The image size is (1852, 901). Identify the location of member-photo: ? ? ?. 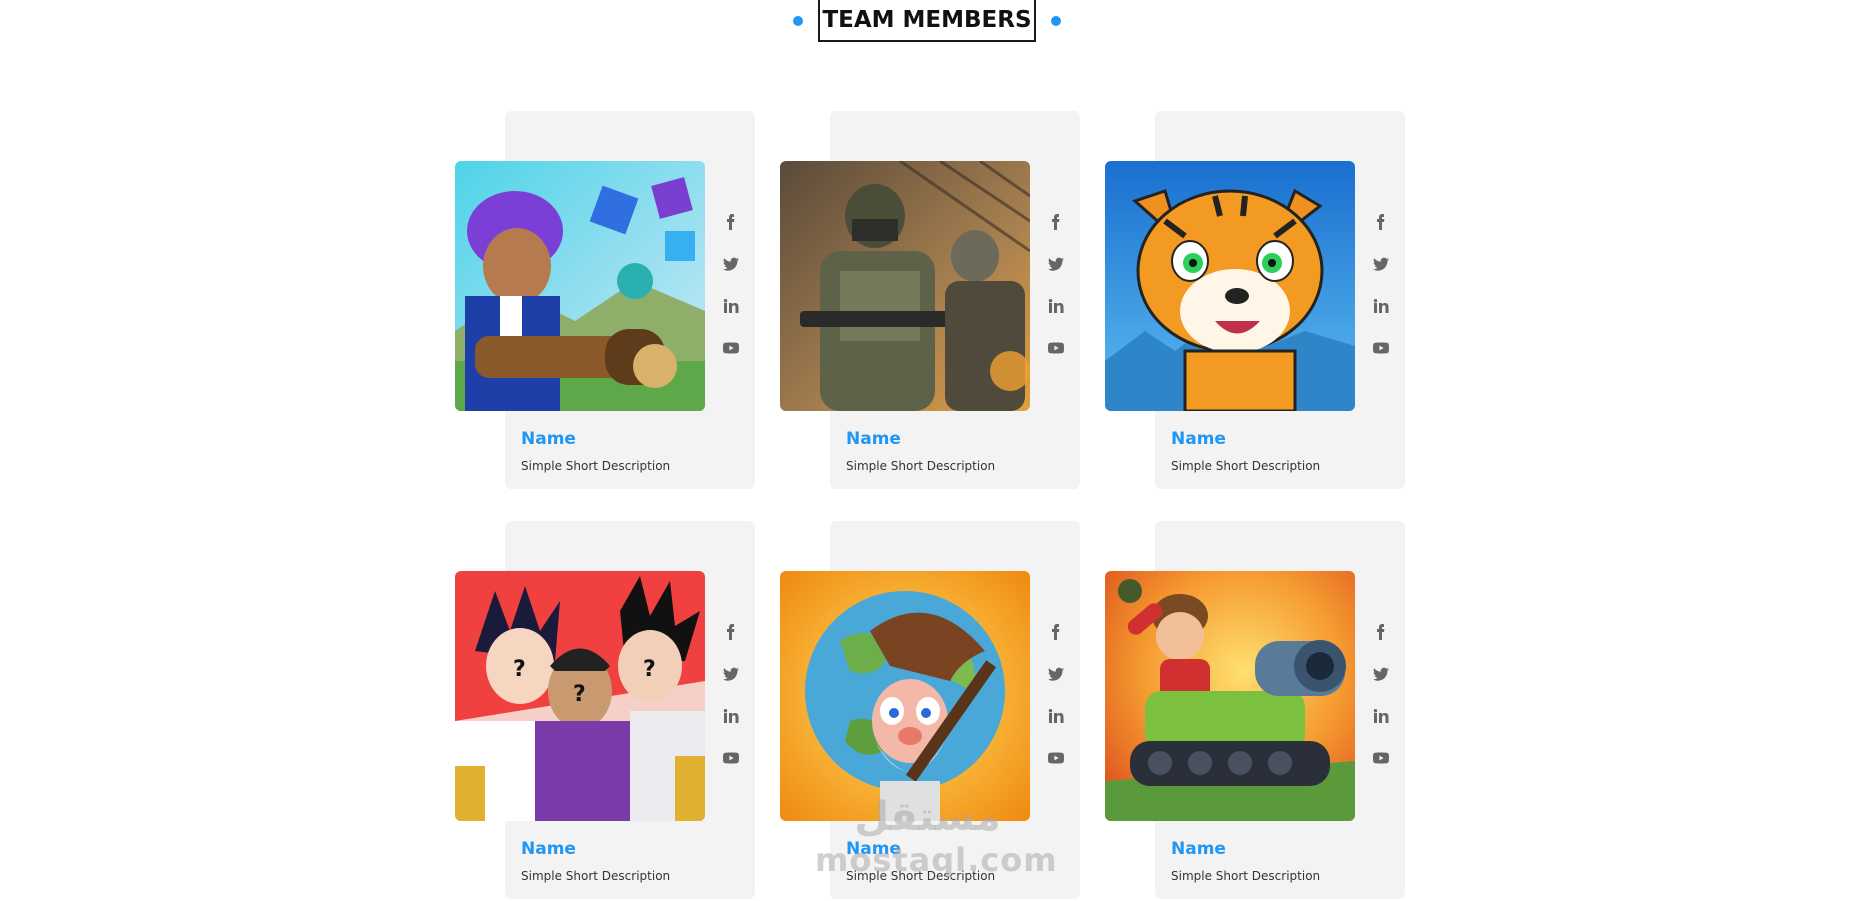
(580, 696).